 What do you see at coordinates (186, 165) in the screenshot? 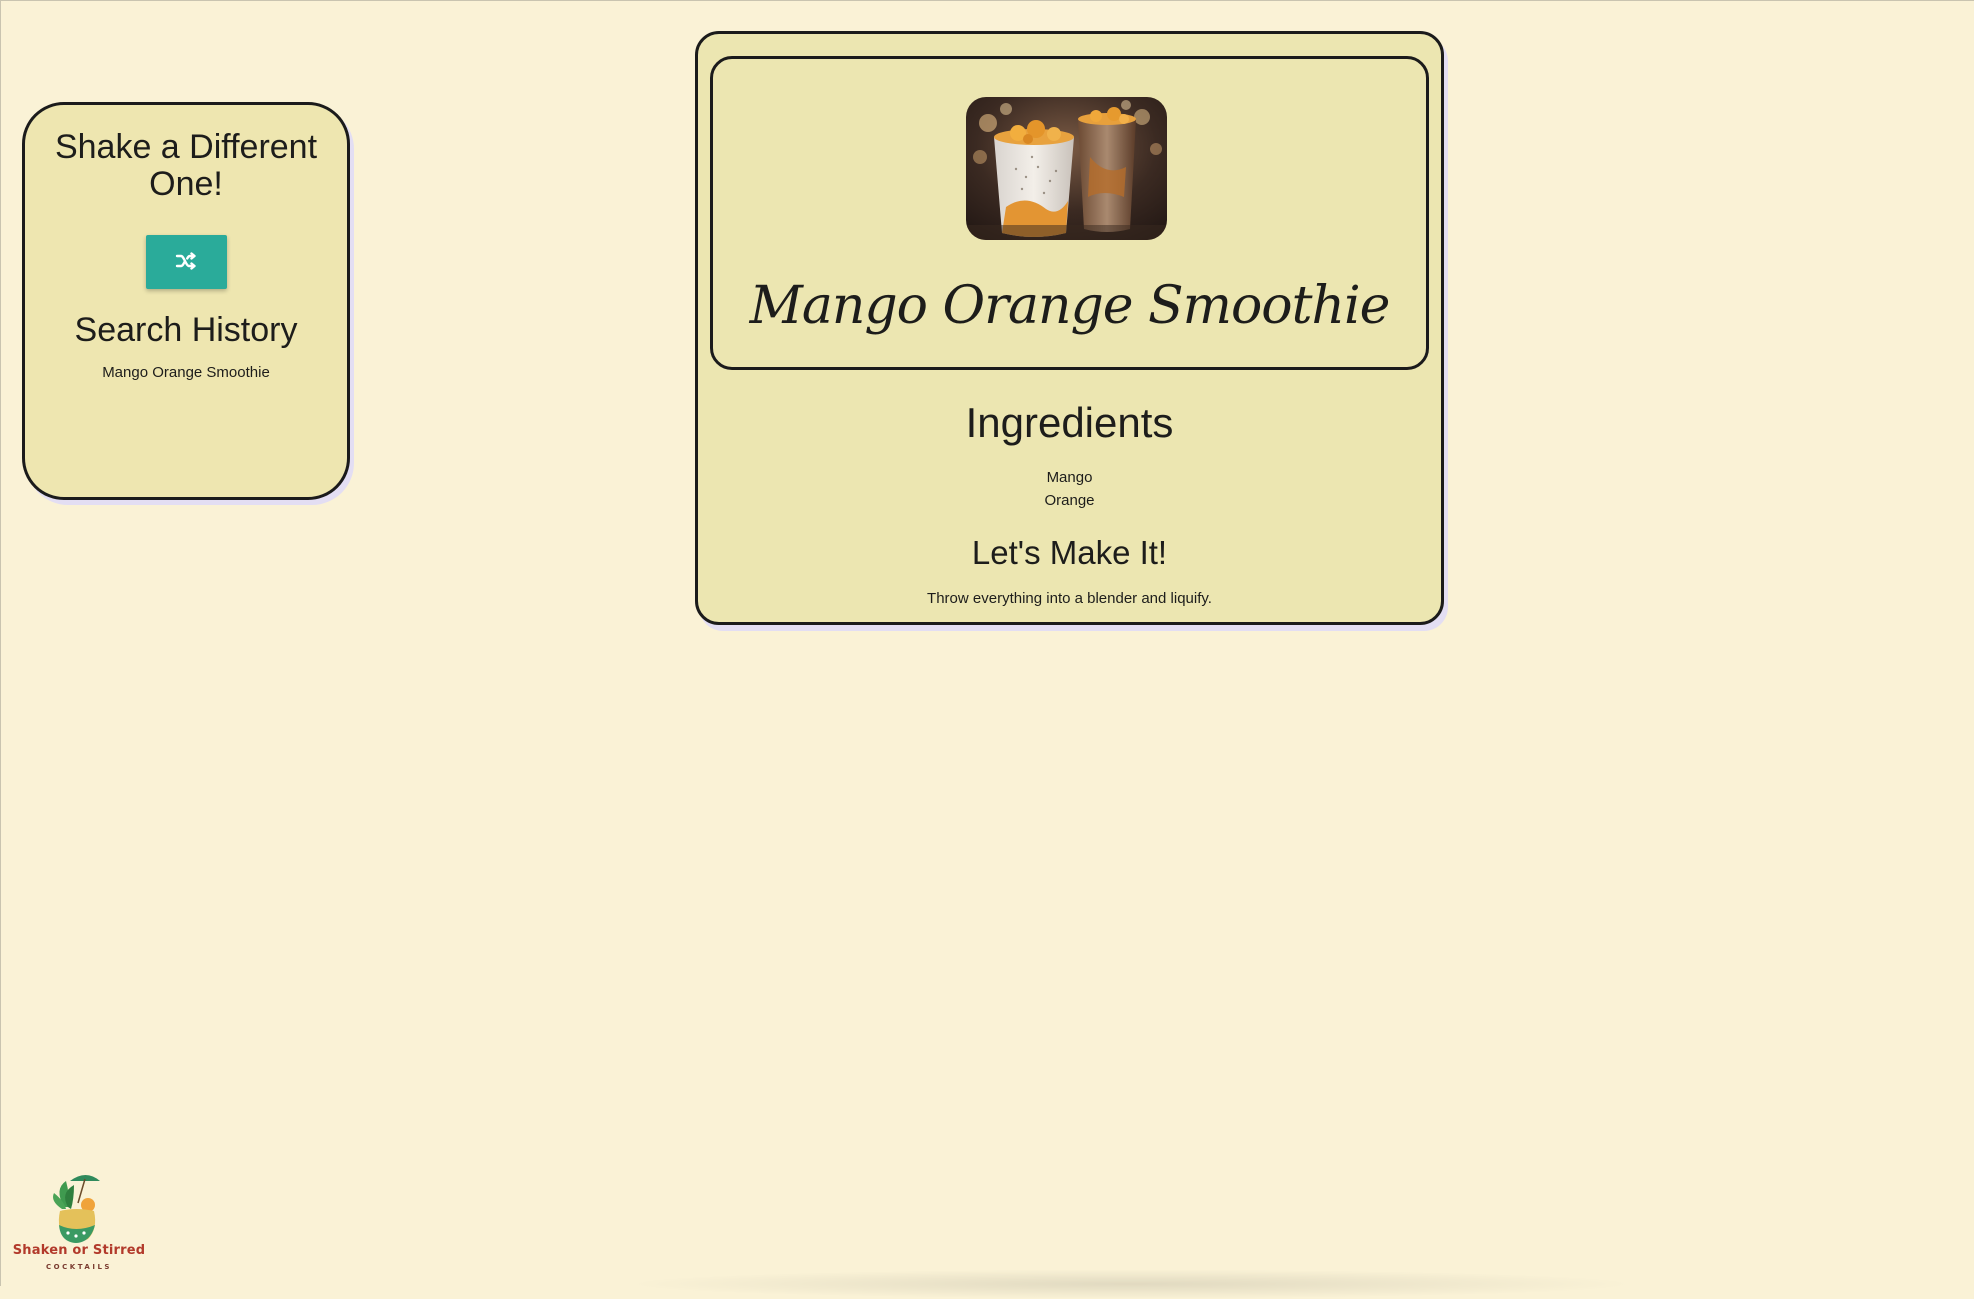
I see `shake-title: Shake a Different One!` at bounding box center [186, 165].